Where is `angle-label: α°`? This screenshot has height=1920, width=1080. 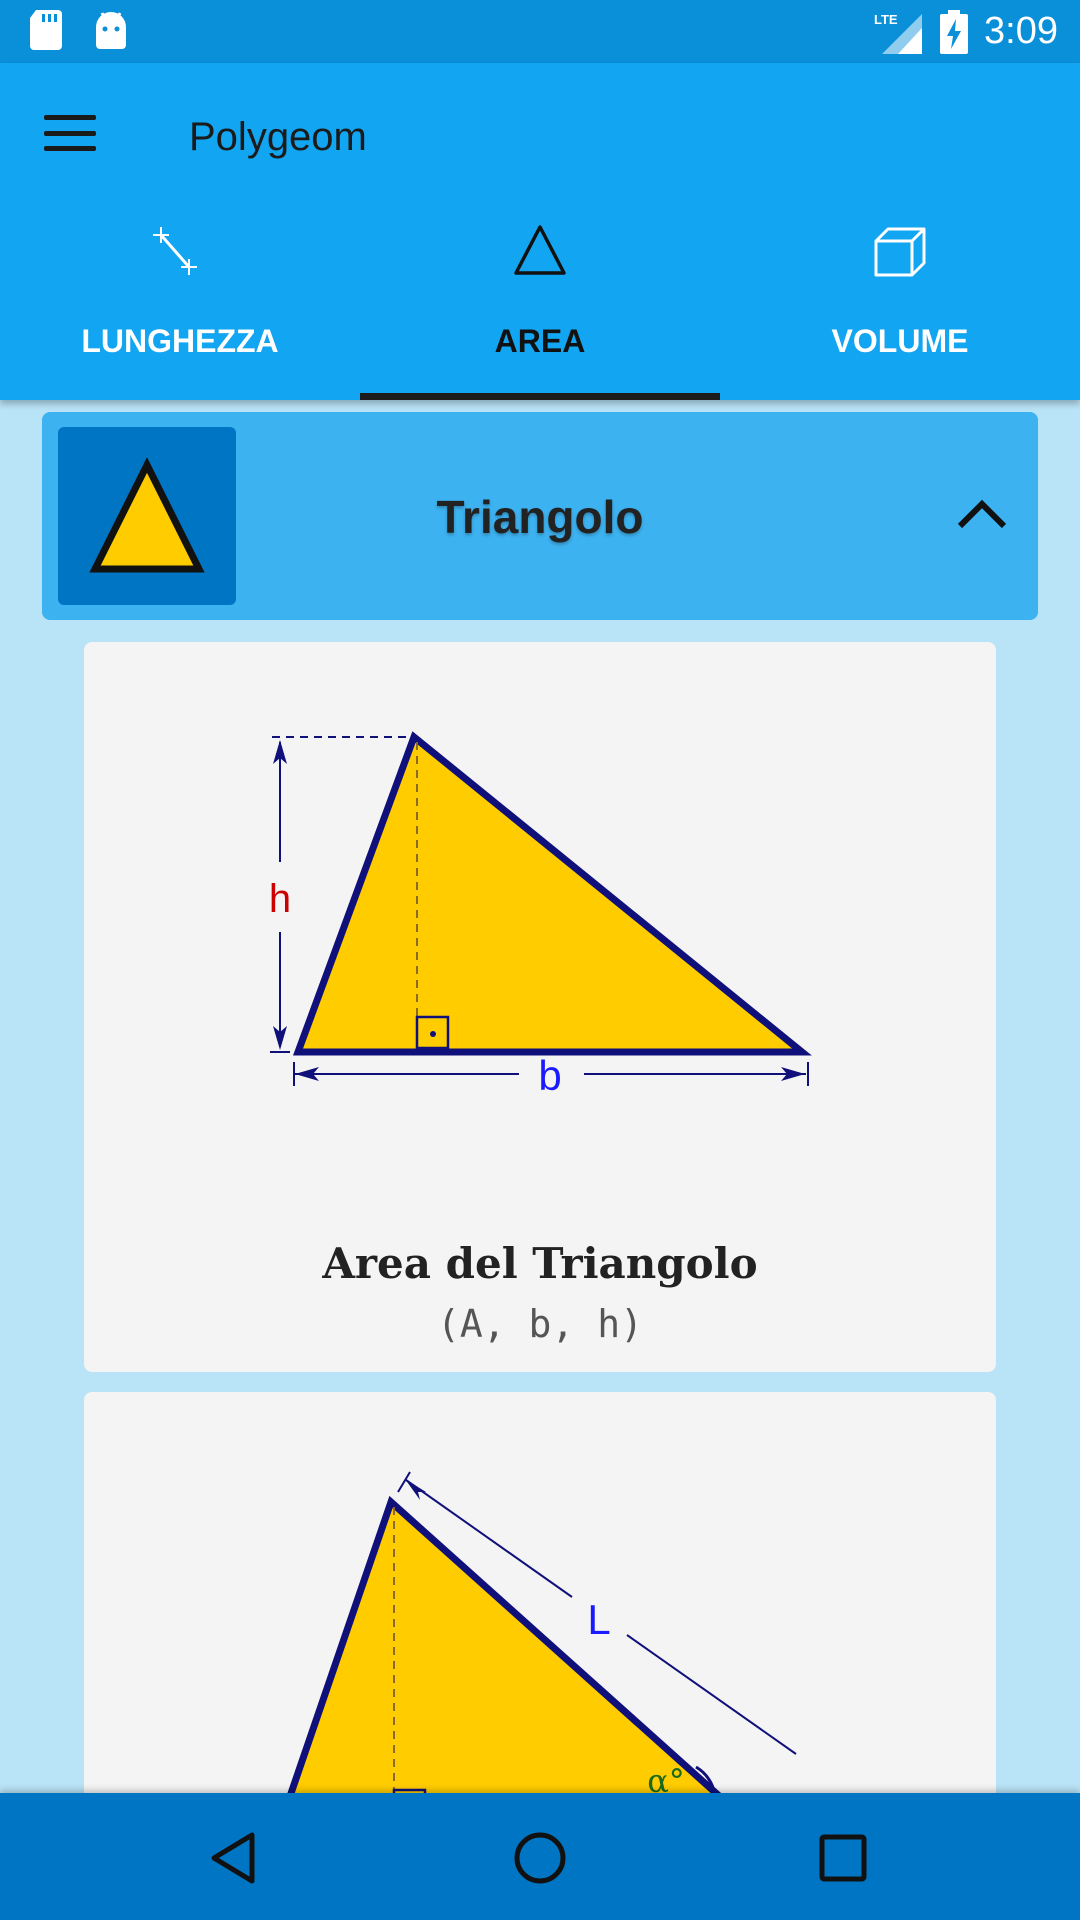
angle-label: α° is located at coordinates (666, 1777).